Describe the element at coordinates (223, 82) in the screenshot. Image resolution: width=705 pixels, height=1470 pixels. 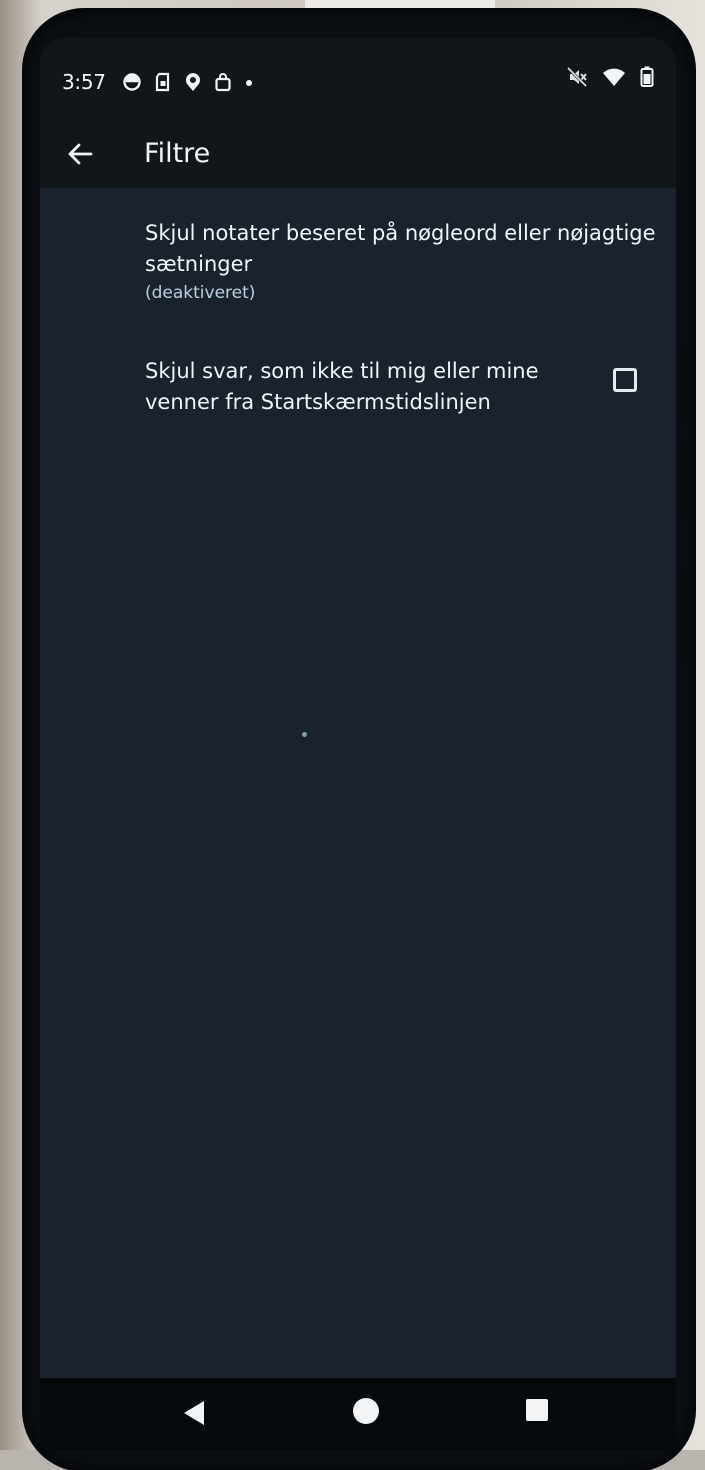
I see `shopping-bag-icon` at that location.